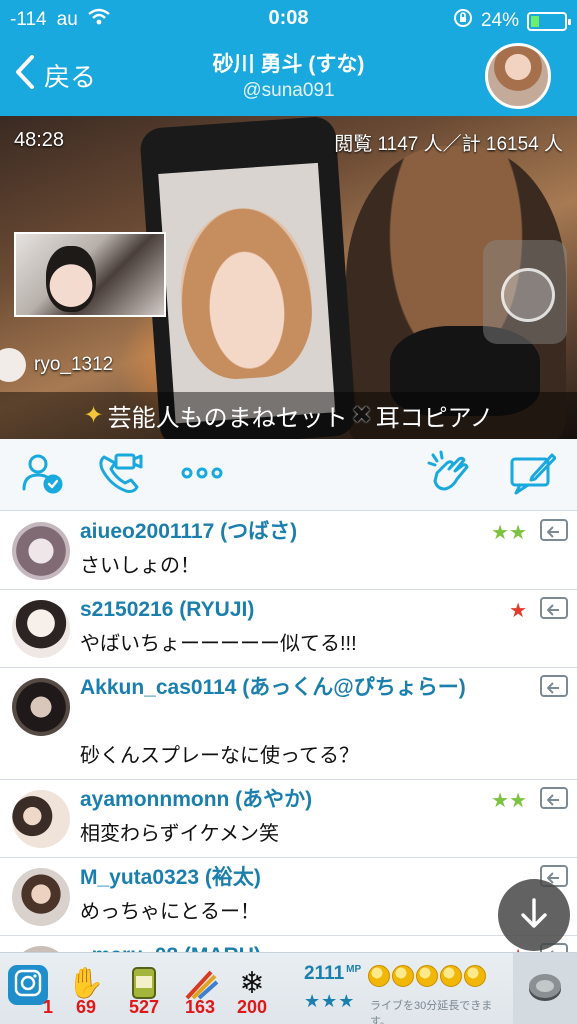  Describe the element at coordinates (144, 991) in the screenshot. I see `gift-tea-can: 527` at that location.